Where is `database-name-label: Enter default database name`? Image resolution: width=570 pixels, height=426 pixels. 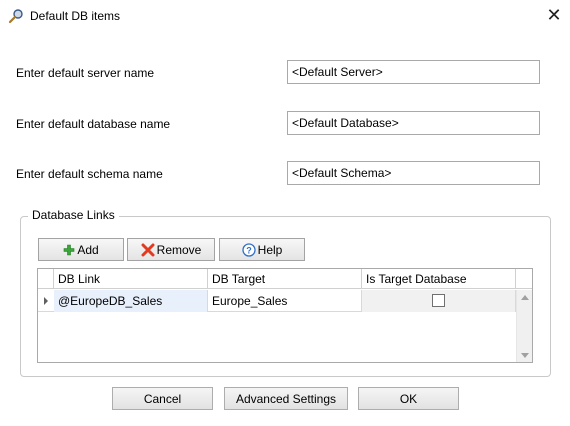
database-name-label: Enter default database name is located at coordinates (93, 124).